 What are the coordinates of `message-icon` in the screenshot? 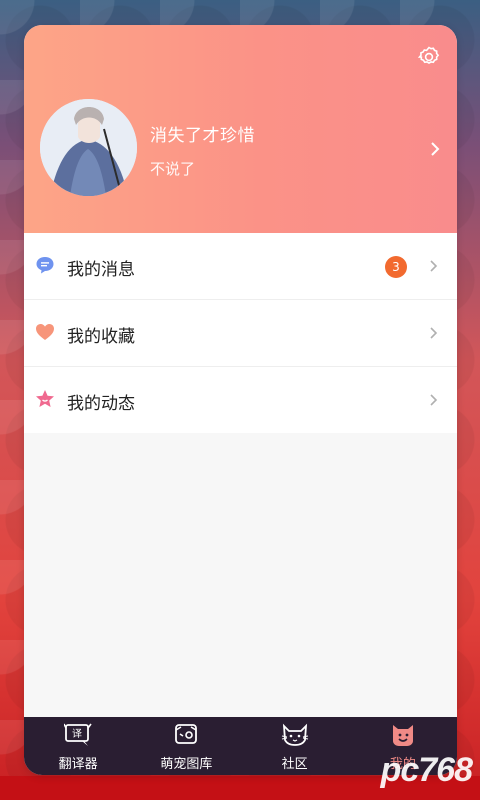 It's located at (45, 265).